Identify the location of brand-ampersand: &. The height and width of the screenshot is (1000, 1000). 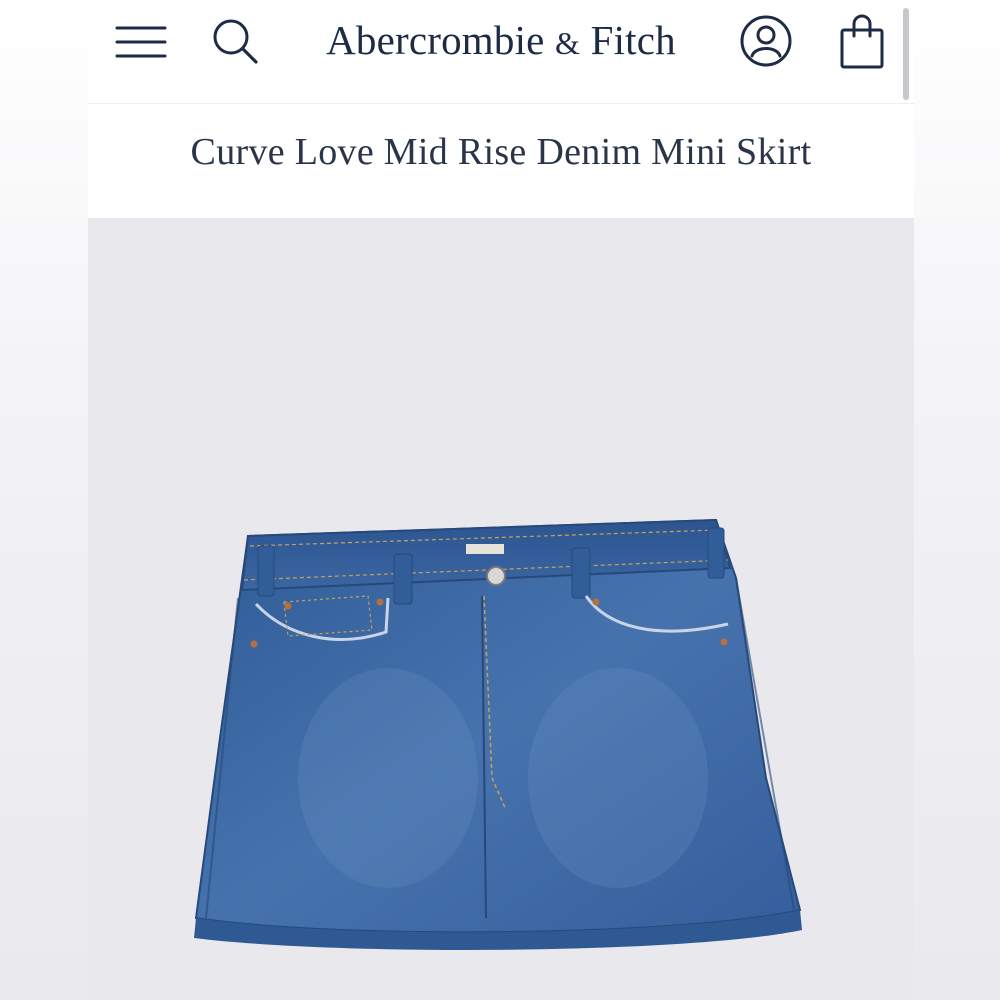
(568, 43).